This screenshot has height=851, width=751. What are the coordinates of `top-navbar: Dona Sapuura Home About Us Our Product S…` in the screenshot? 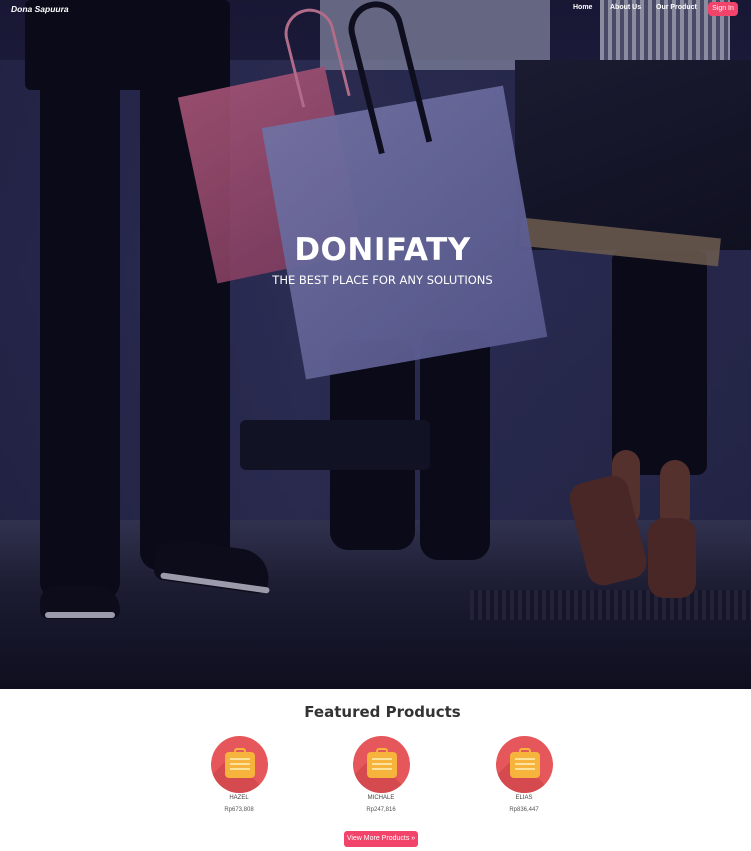 It's located at (375, 9).